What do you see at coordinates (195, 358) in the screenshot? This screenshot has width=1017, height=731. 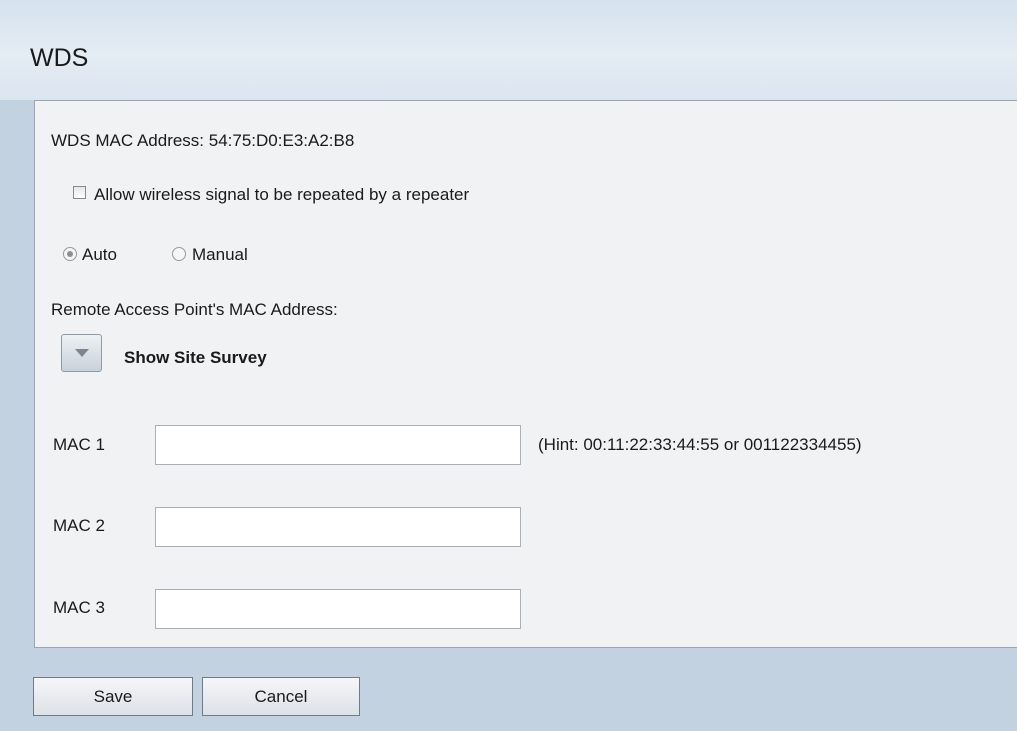 I see `site-survey-label: Show Site Survey` at bounding box center [195, 358].